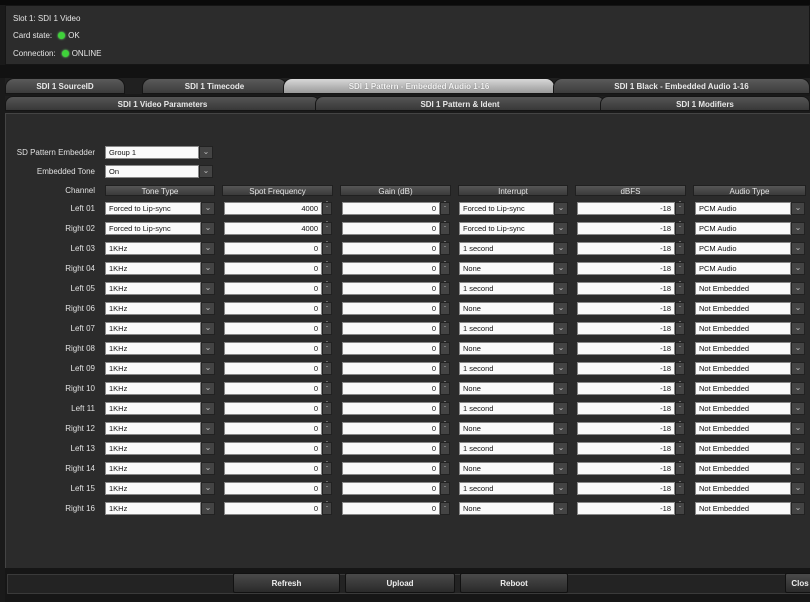  What do you see at coordinates (513, 208) in the screenshot?
I see `interrupt-select: Forced to Lip-sync ⌄` at bounding box center [513, 208].